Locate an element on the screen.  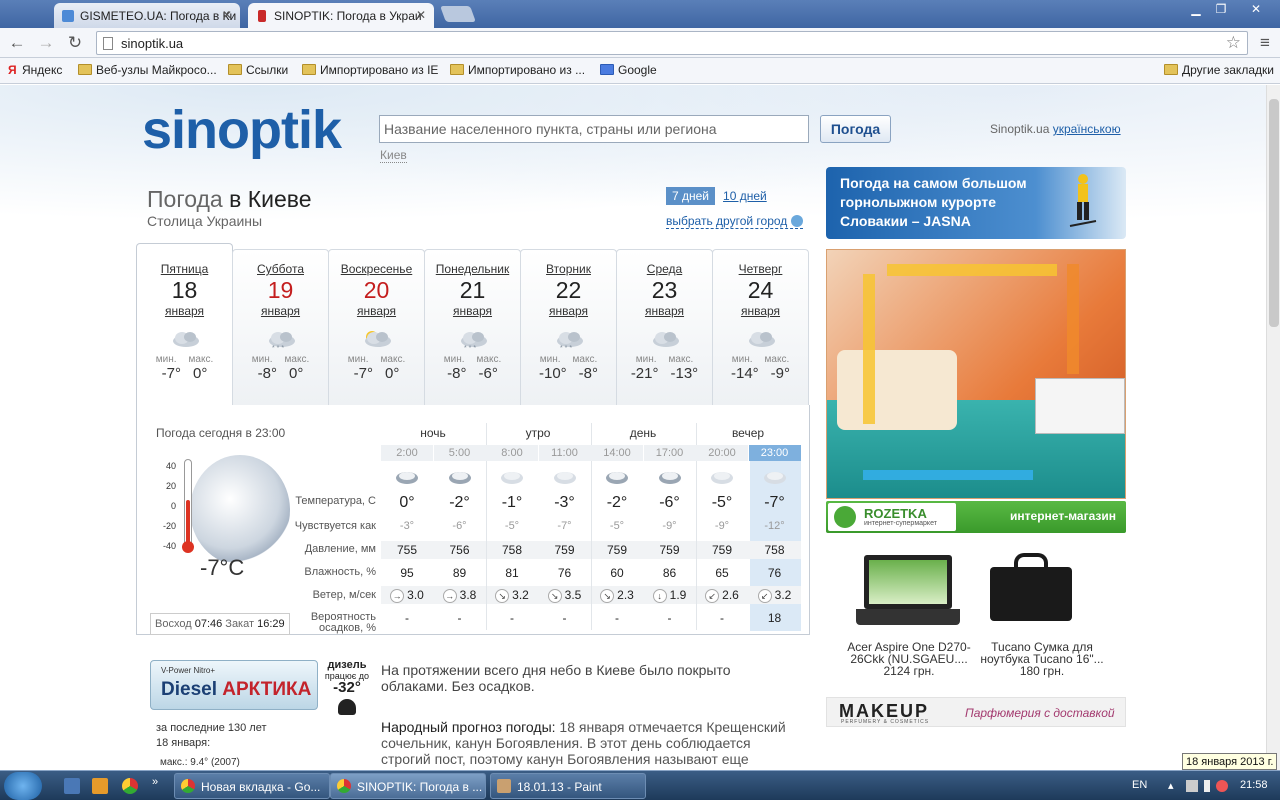
address-bar: sinoptik.ua ☆ is located at coordinates (672, 43).